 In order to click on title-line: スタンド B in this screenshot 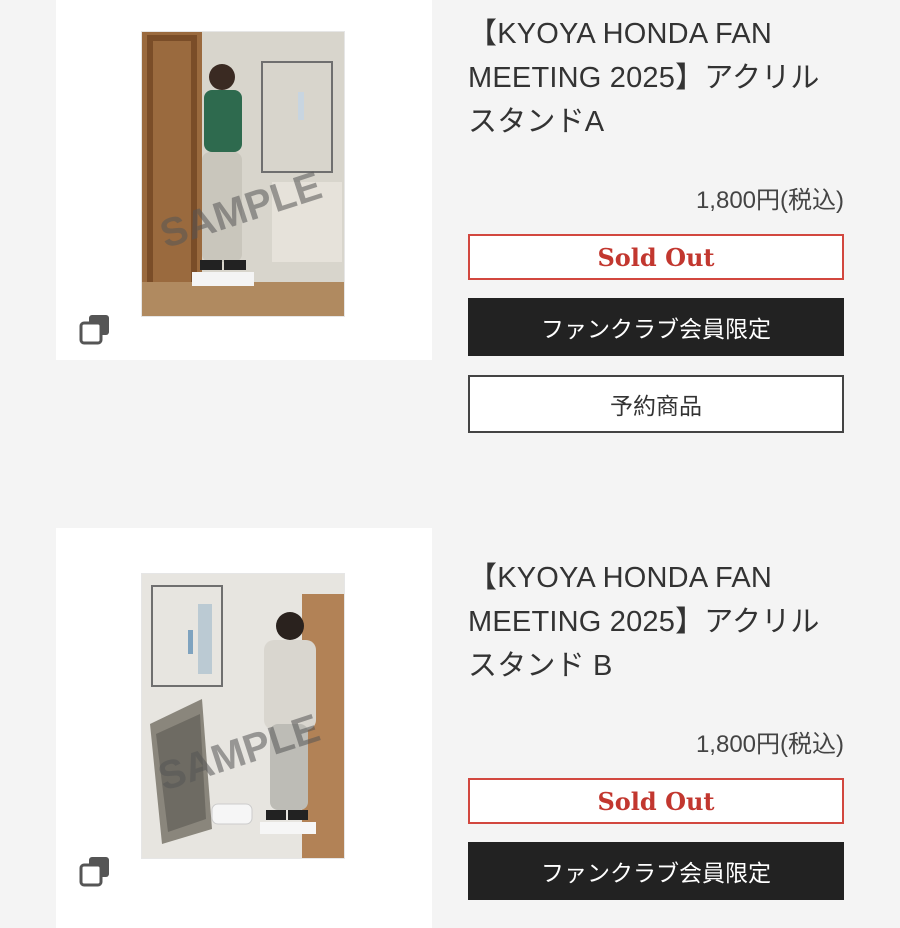, I will do `click(540, 666)`.